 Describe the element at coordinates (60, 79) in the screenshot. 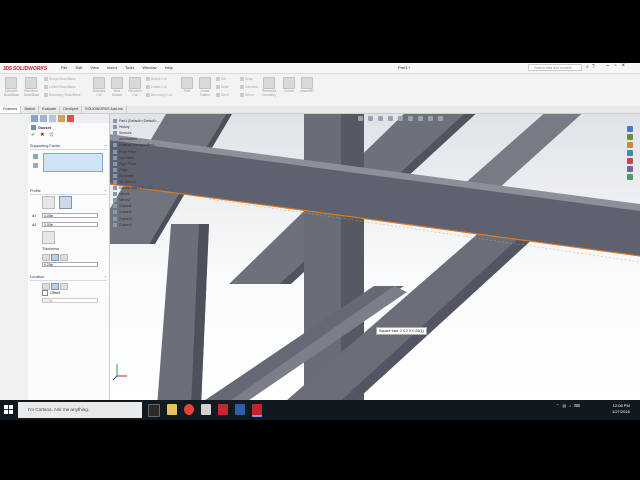

I see `swept-boss-button: Swept Boss/Base` at that location.